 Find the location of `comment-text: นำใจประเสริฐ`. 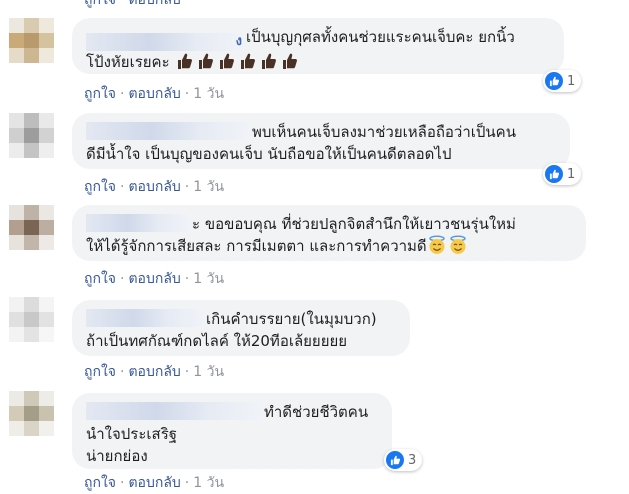

comment-text: นำใจประเสริฐ is located at coordinates (132, 434).